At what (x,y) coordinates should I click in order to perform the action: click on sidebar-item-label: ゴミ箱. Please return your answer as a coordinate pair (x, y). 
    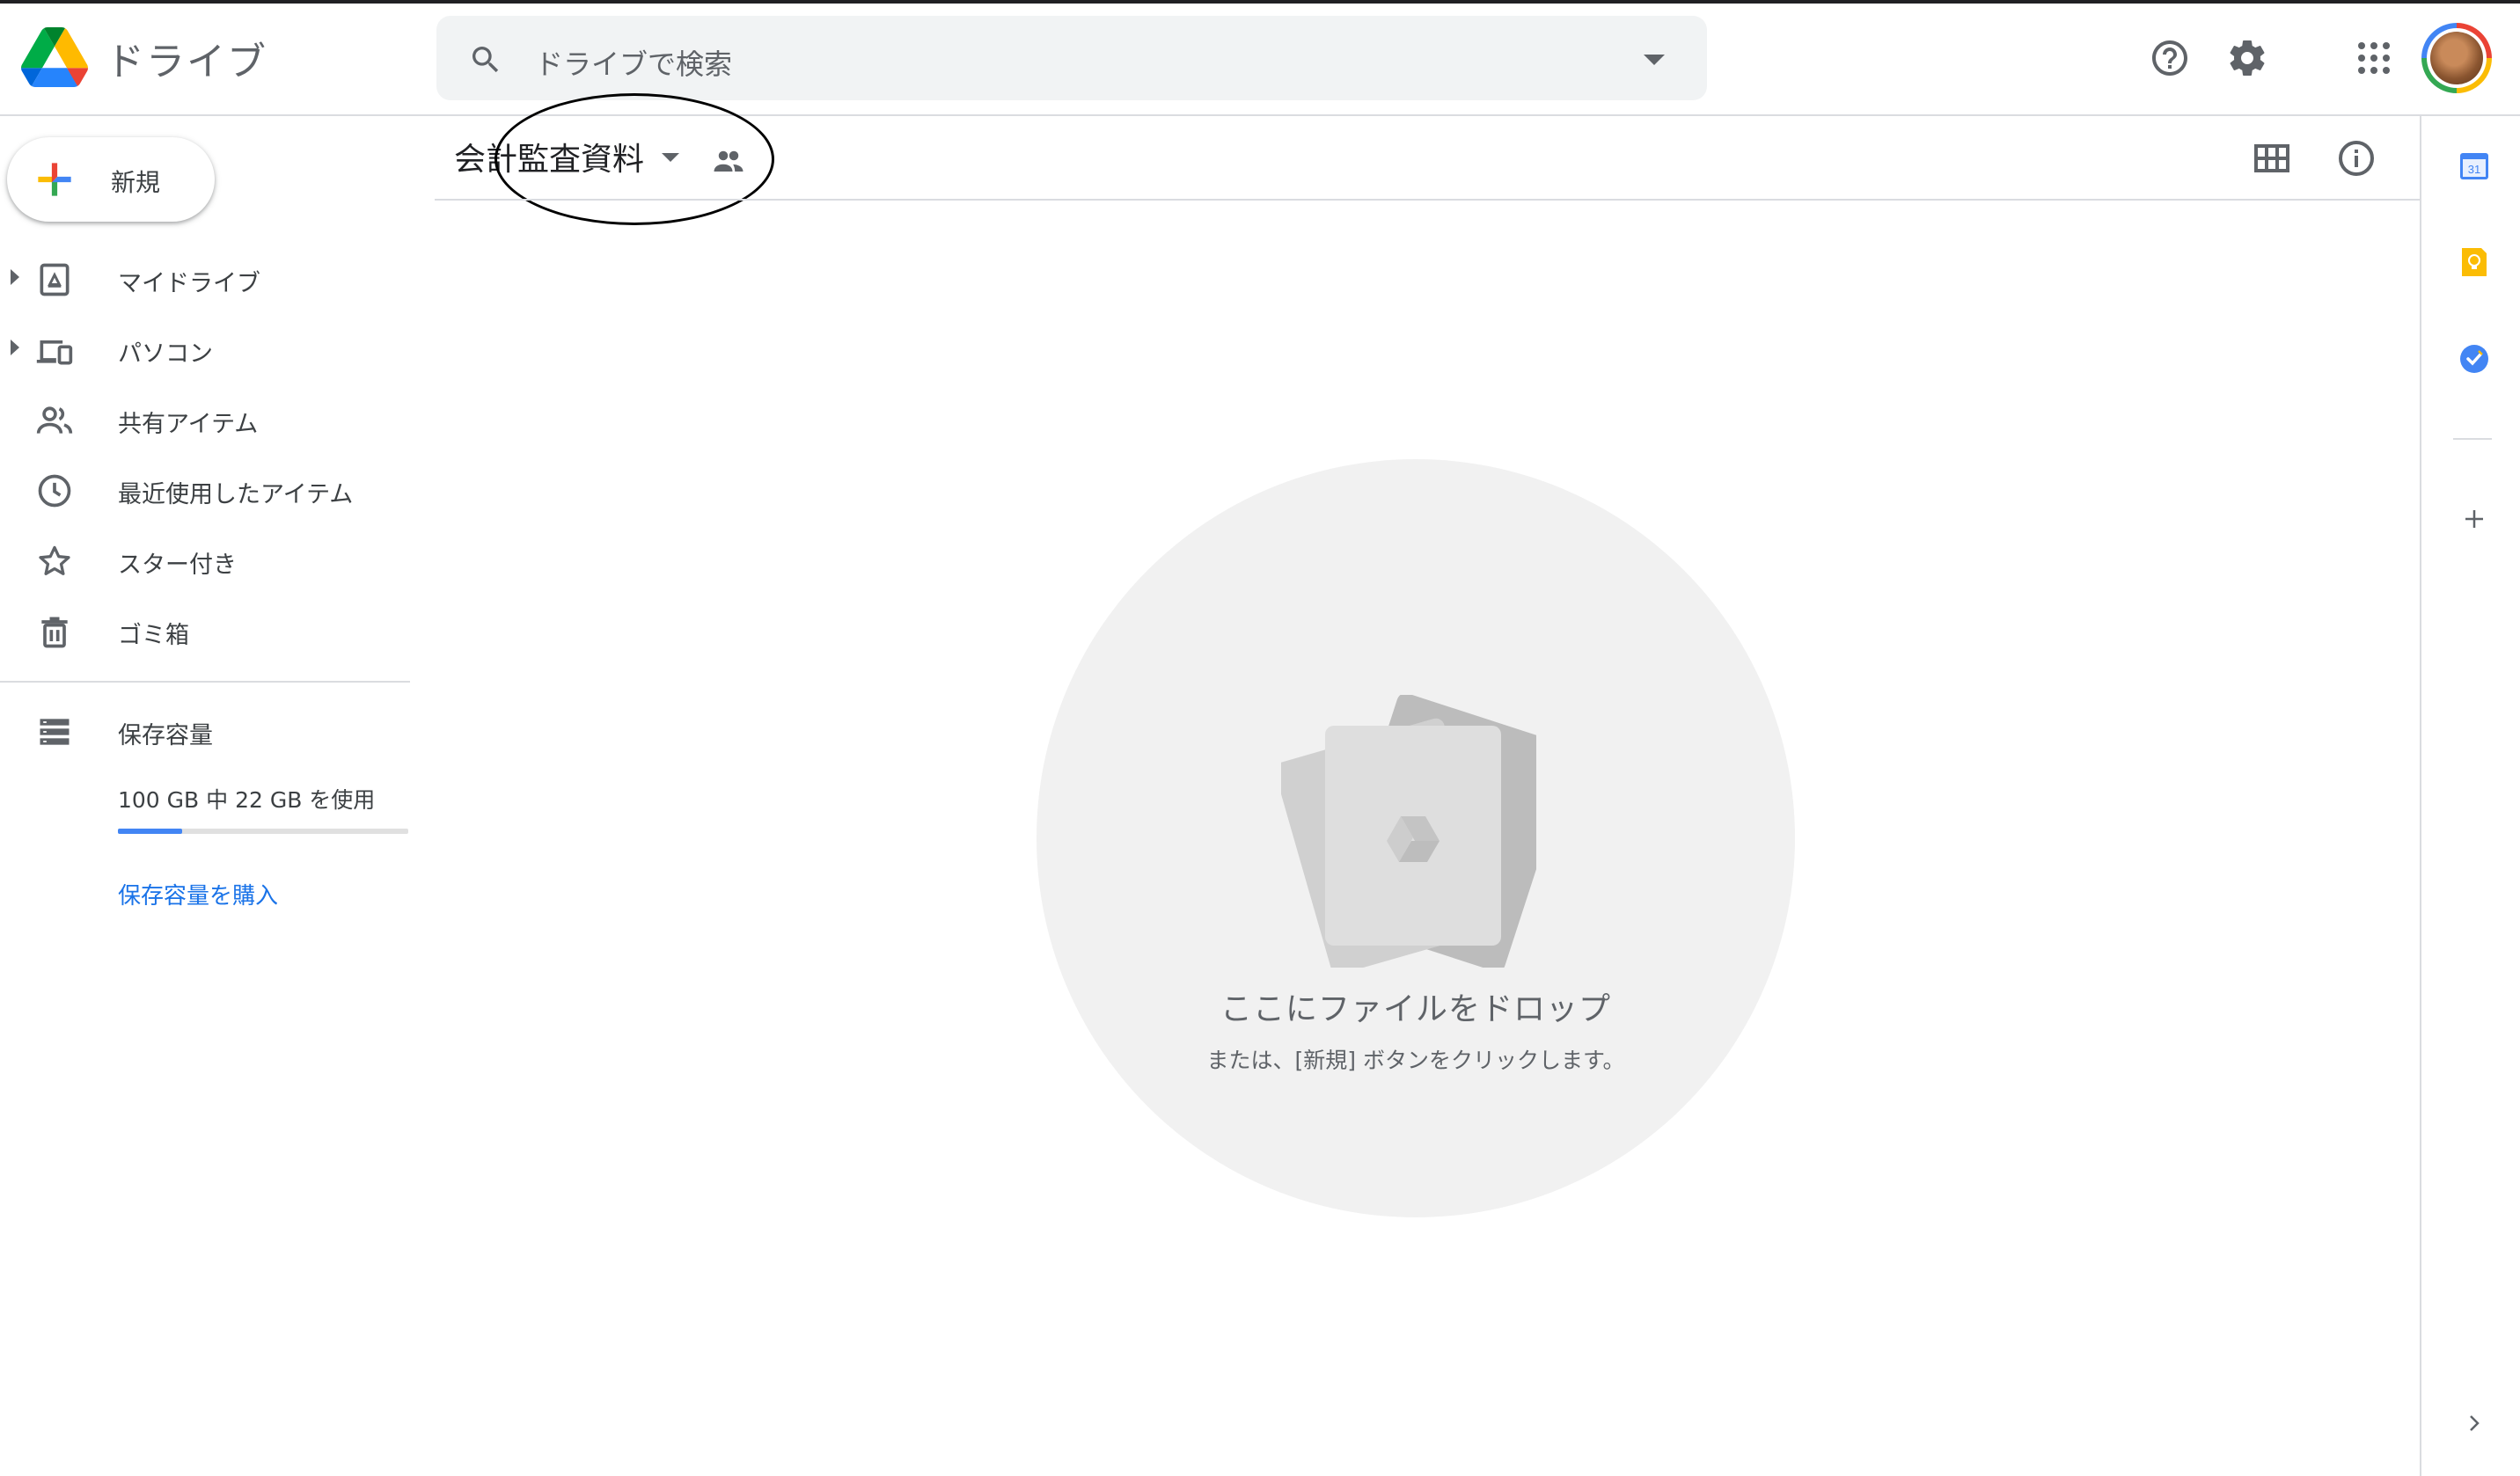
    Looking at the image, I should click on (153, 635).